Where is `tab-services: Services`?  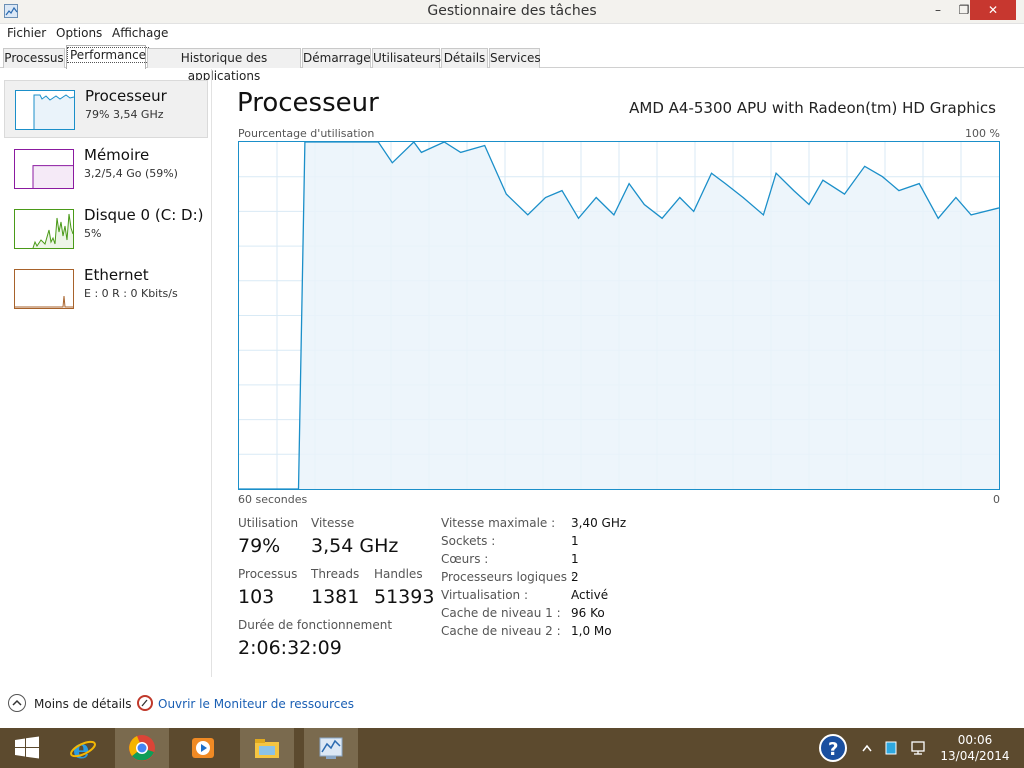
tab-services: Services is located at coordinates (515, 58).